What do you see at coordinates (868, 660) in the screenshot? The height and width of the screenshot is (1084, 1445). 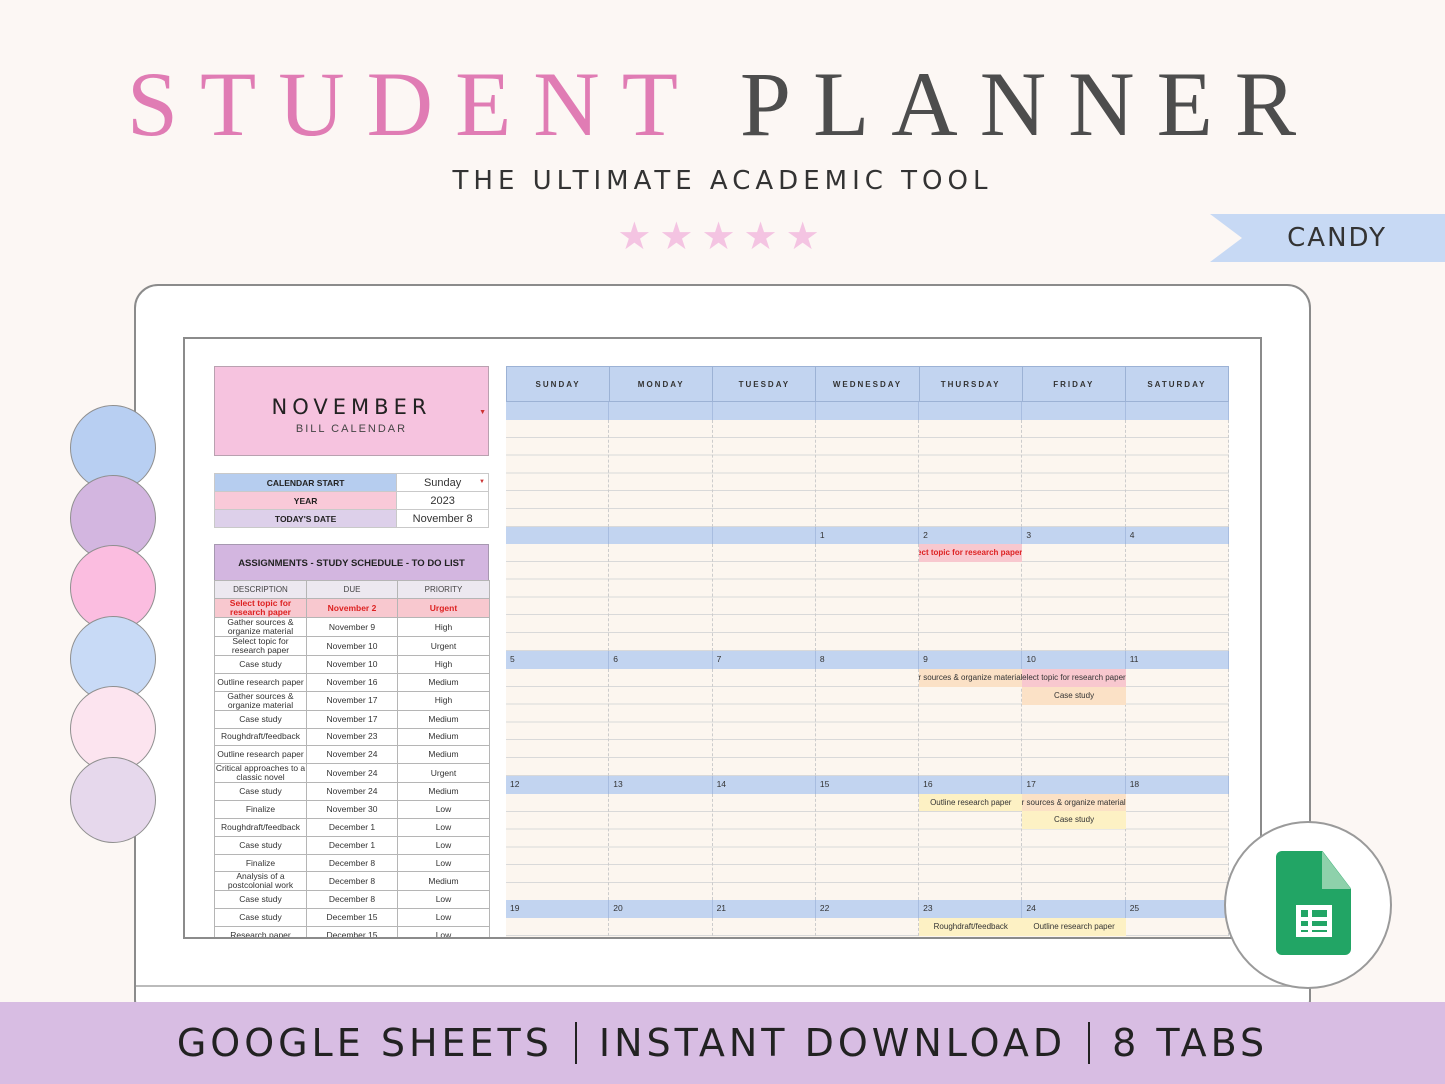 I see `date-number: 8` at bounding box center [868, 660].